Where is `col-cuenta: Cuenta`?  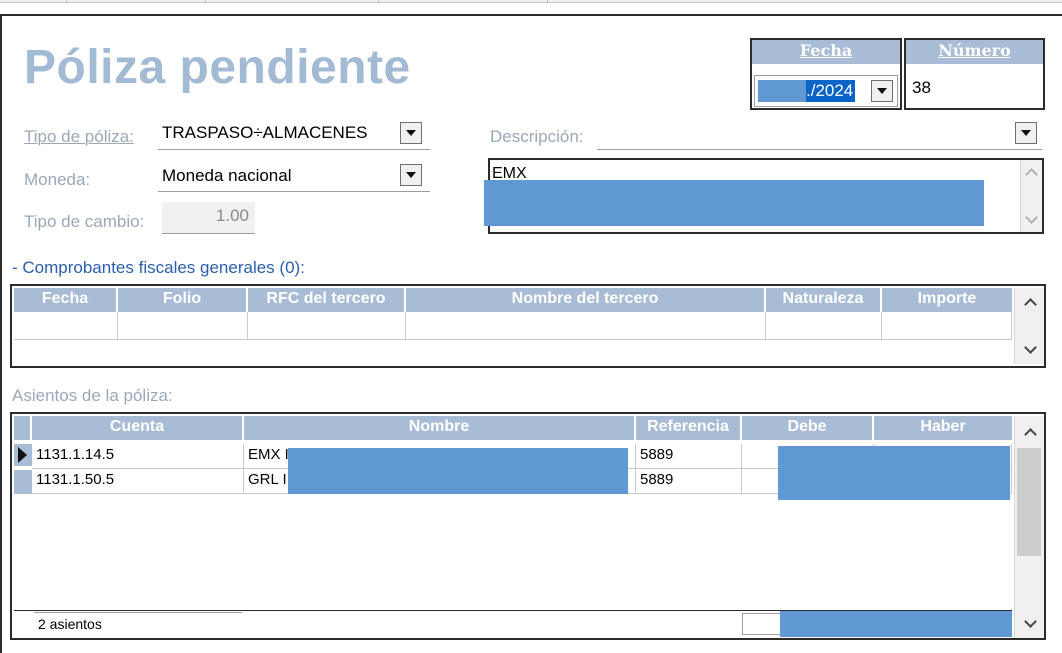 col-cuenta: Cuenta is located at coordinates (138, 428).